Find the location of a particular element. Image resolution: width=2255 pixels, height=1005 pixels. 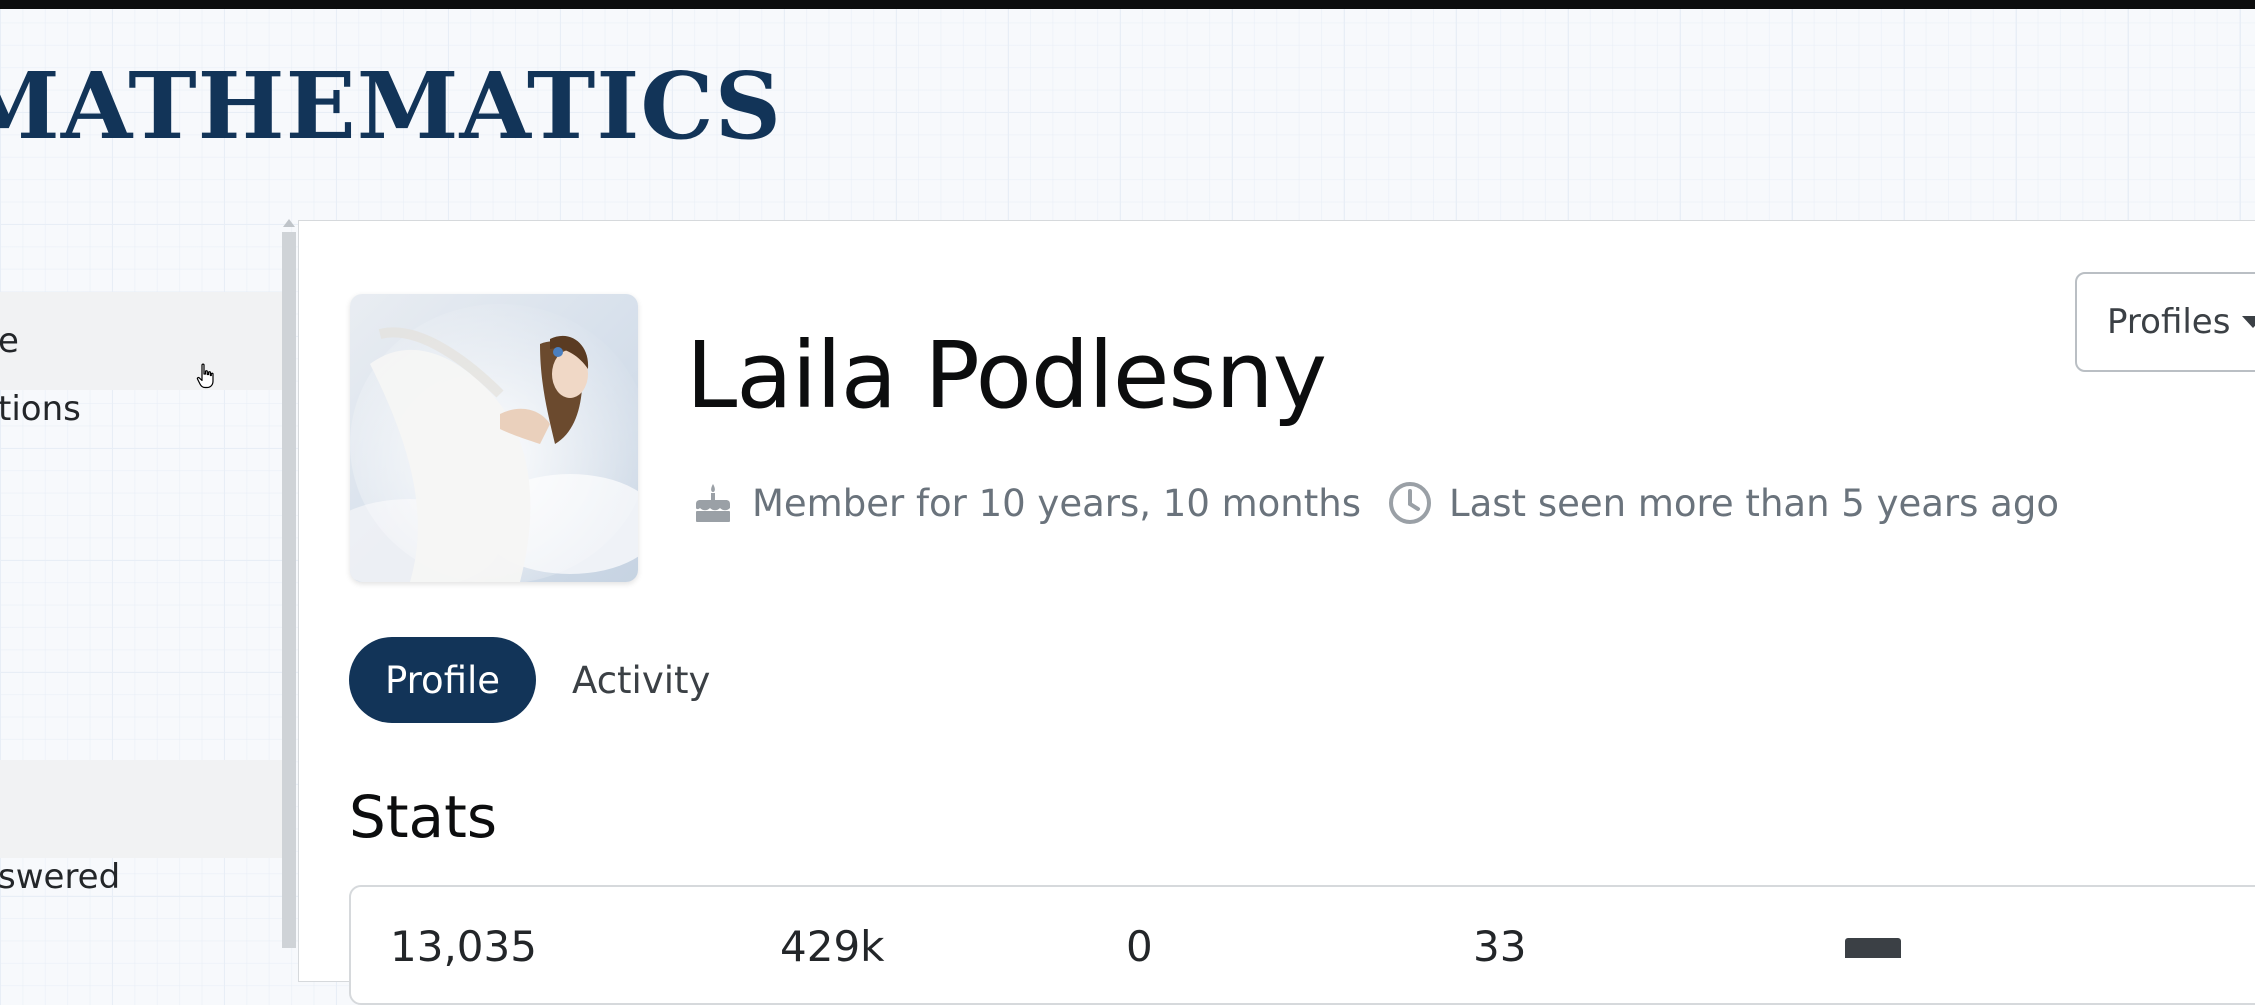

profiles-dropdown-button: Profiles is located at coordinates (2165, 322).